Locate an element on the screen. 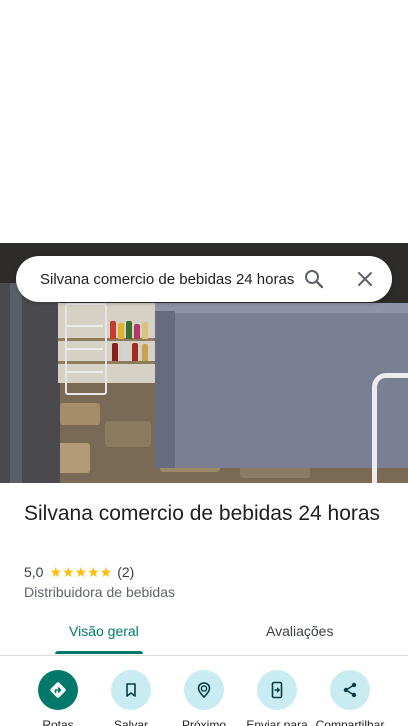 The width and height of the screenshot is (408, 726). share-button: Compartilhar is located at coordinates (350, 698).